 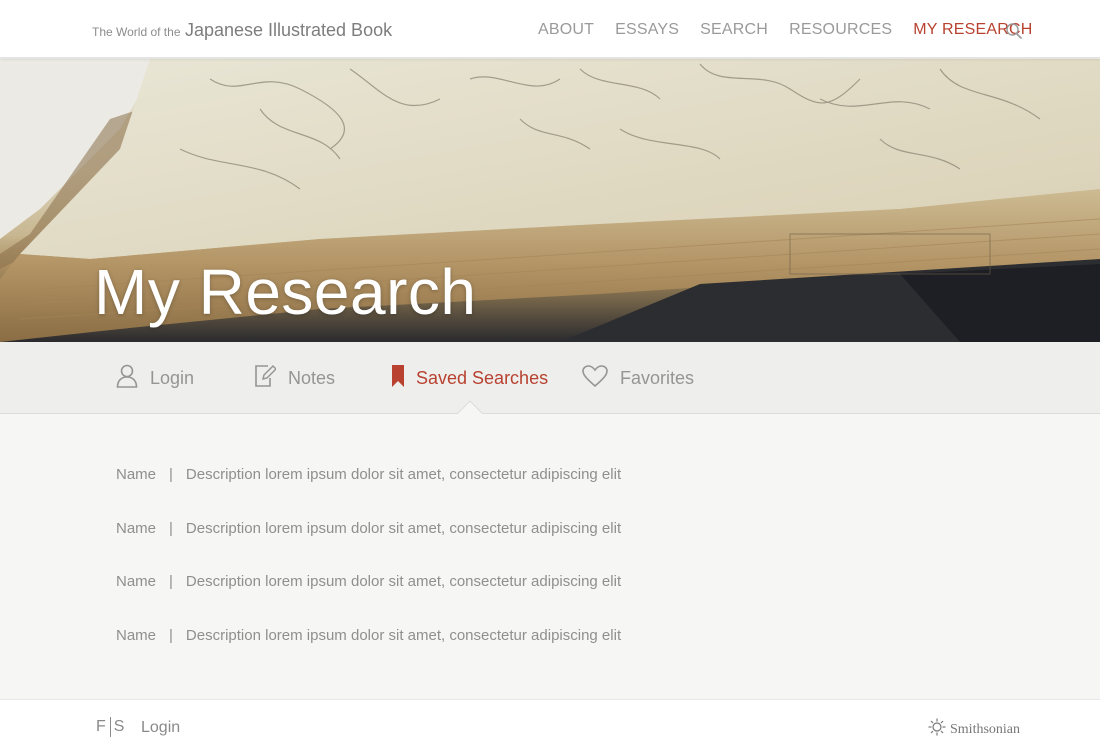 I want to click on nav-essays: ESSAYS, so click(x=647, y=30).